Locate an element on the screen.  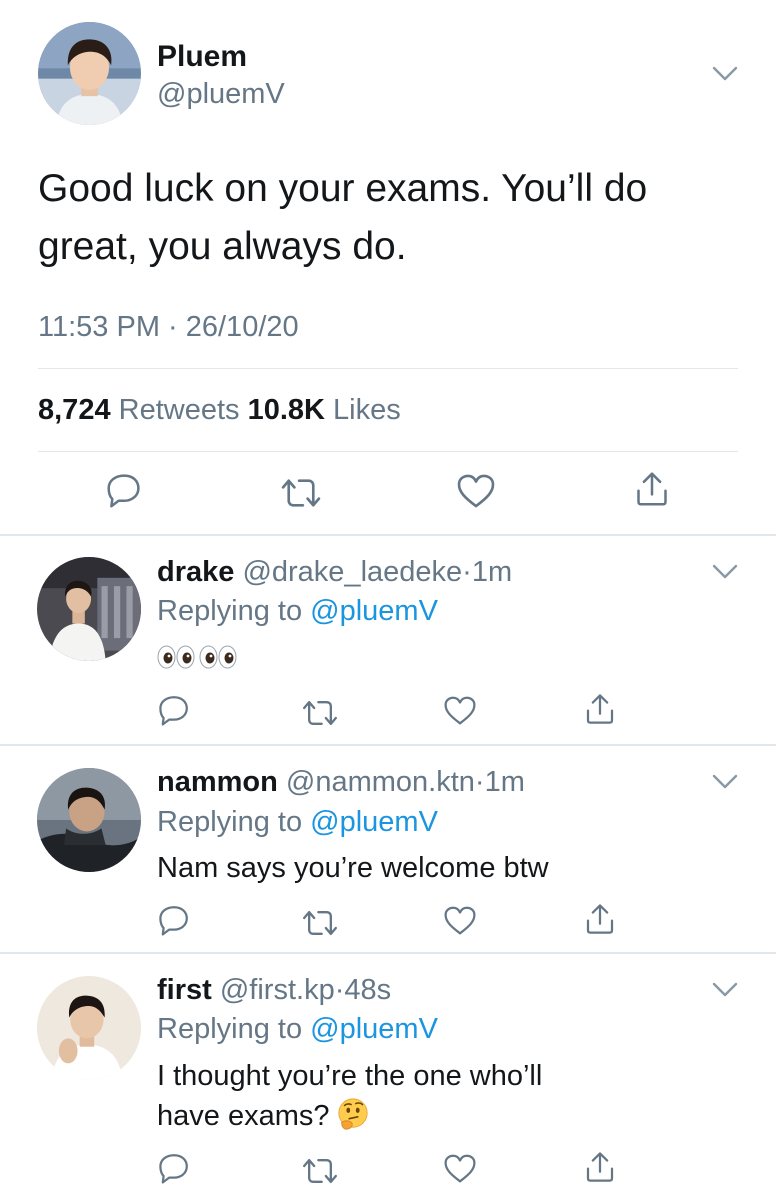
likes-label: Likes is located at coordinates (367, 410).